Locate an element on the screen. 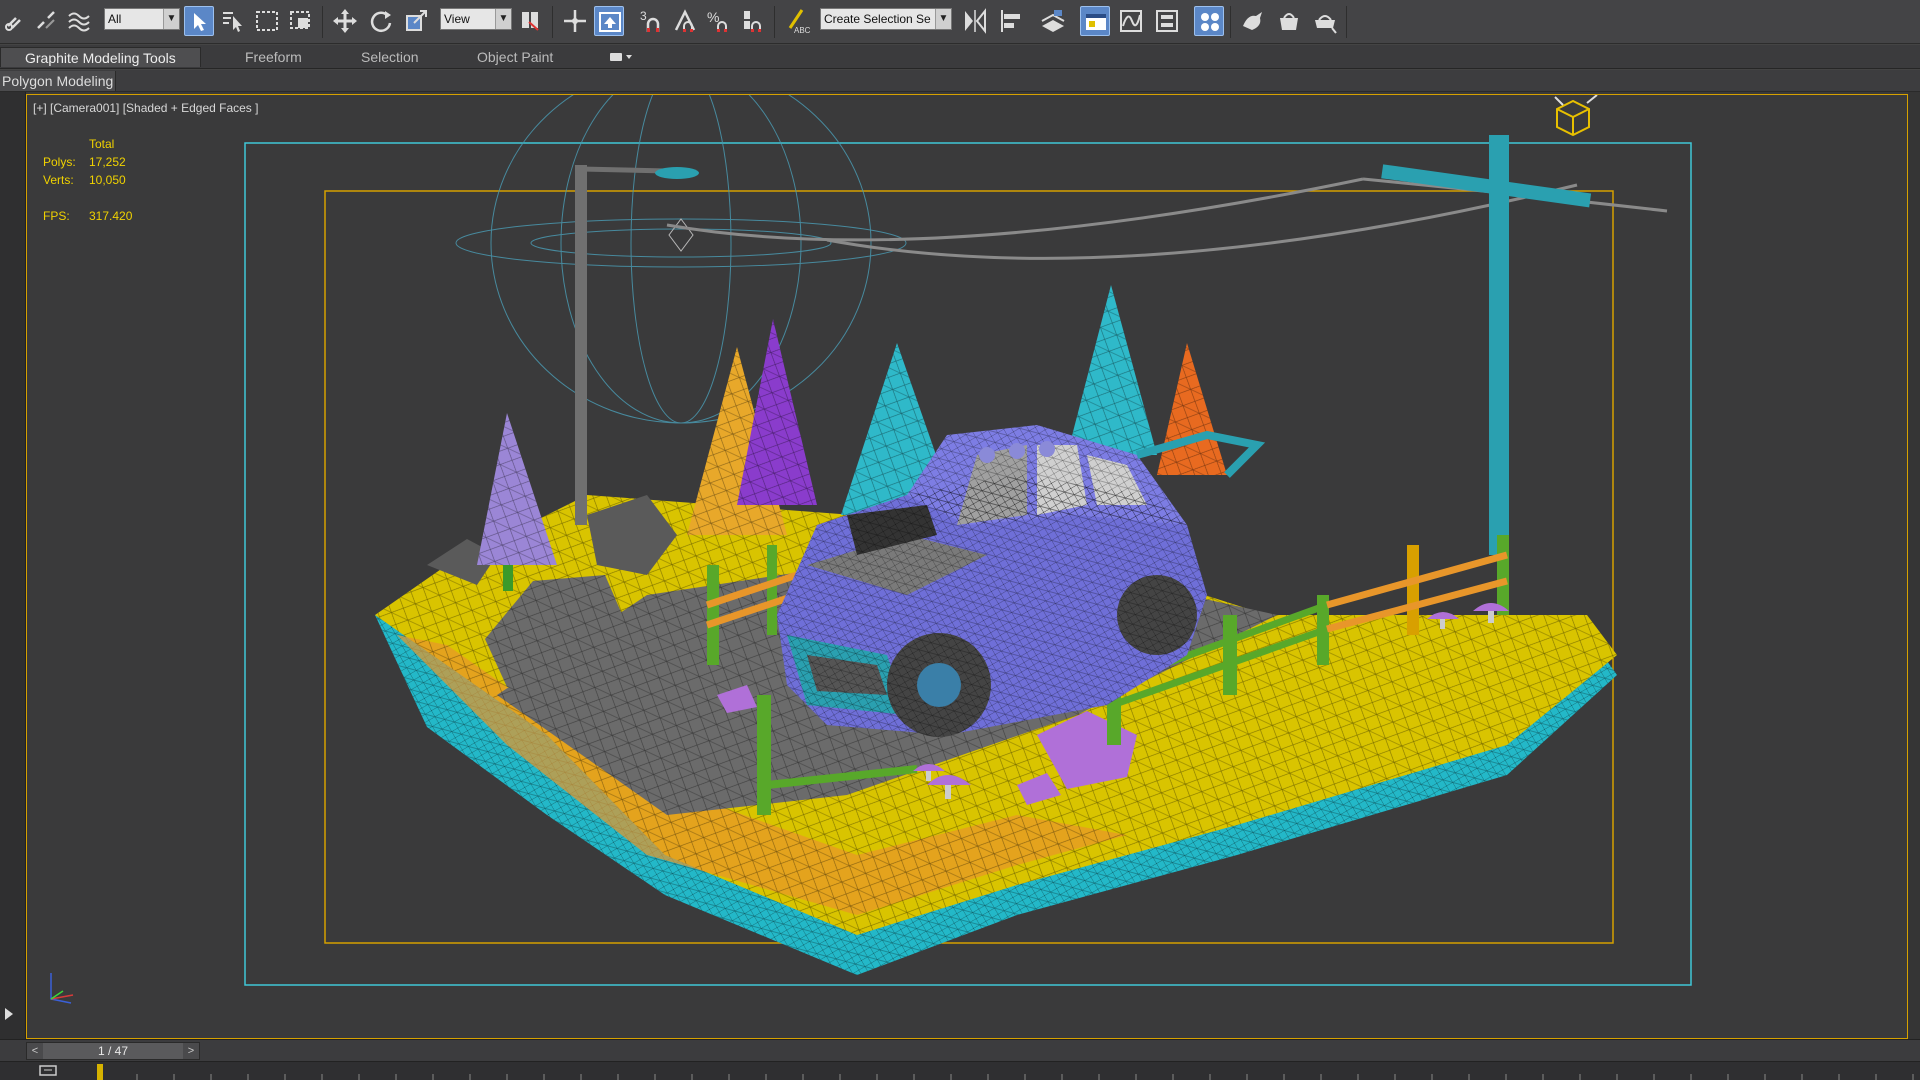  schematic-view-icon is located at coordinates (1167, 21).